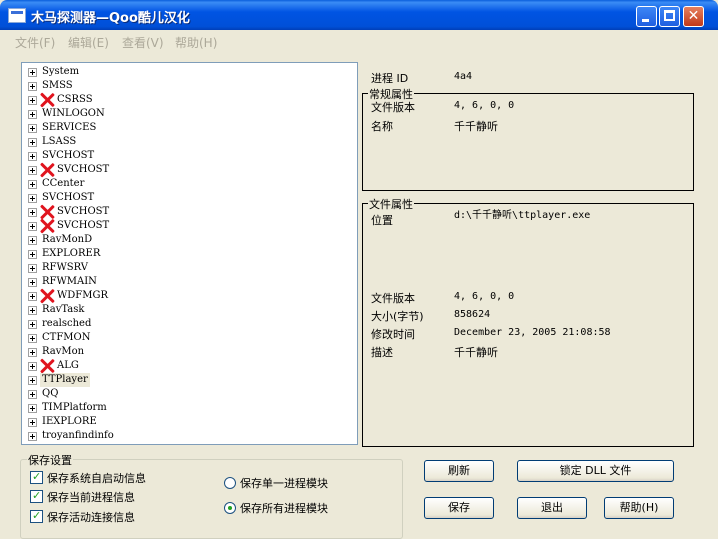 Image resolution: width=718 pixels, height=539 pixels. I want to click on file-properties-title: 文件属性, so click(391, 204).